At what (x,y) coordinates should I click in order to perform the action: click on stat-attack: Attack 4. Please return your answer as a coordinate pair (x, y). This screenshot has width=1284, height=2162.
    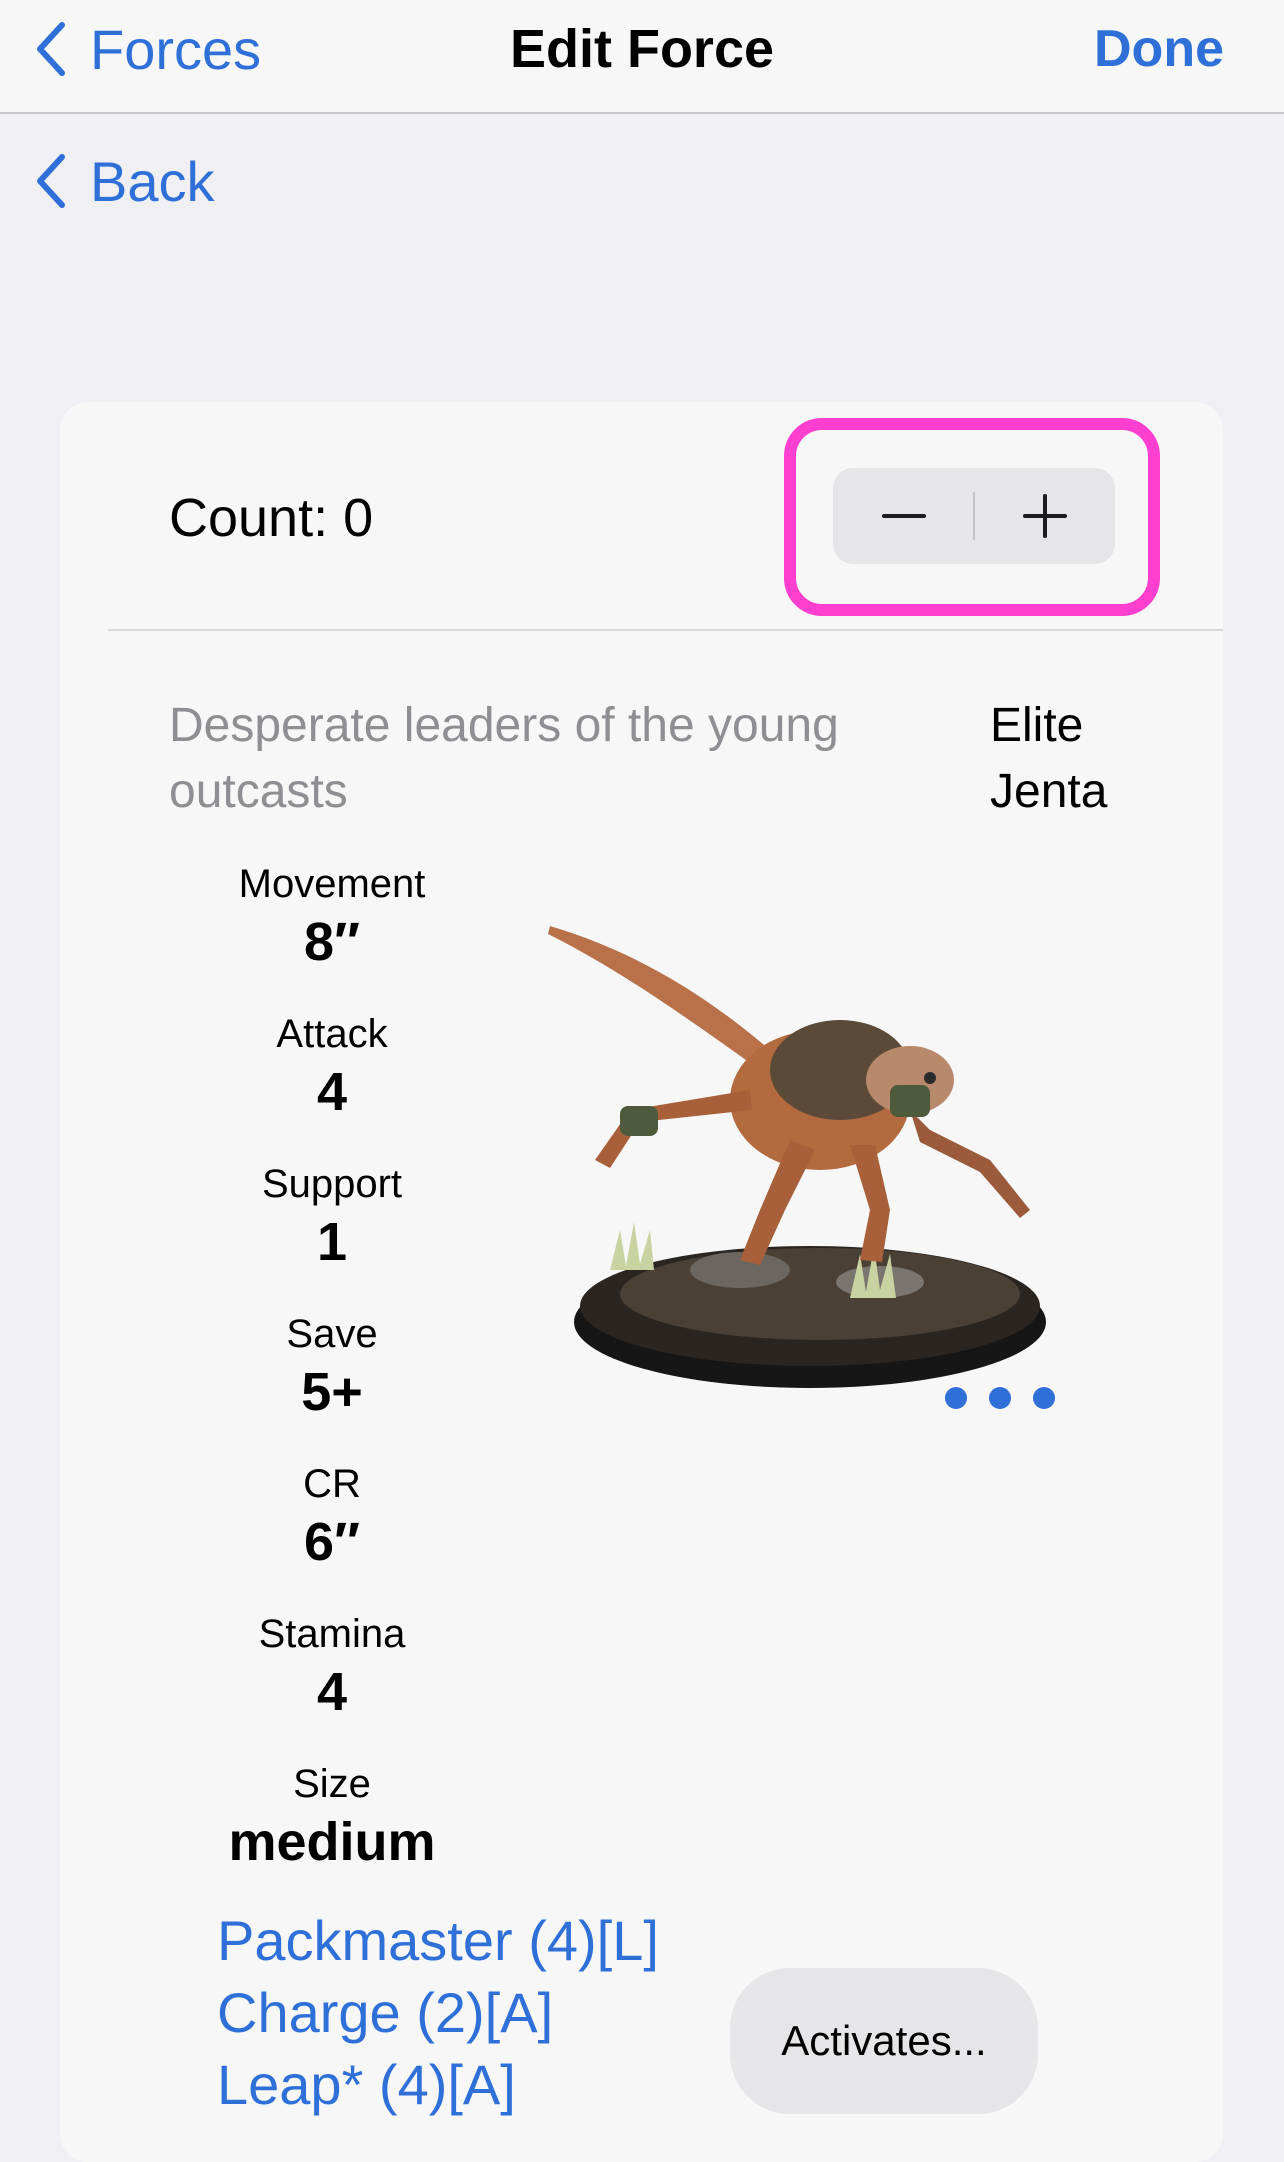
    Looking at the image, I should click on (332, 1083).